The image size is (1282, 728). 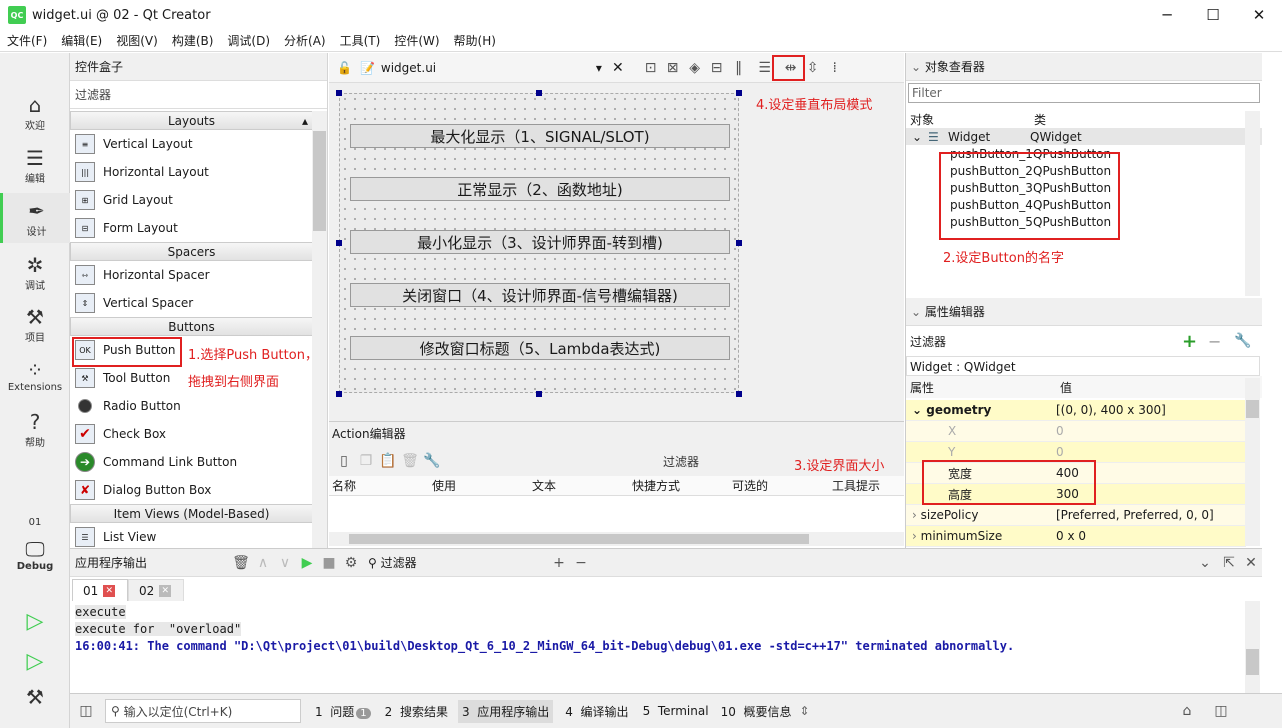 I want to click on paste-icon: 📋, so click(x=388, y=461).